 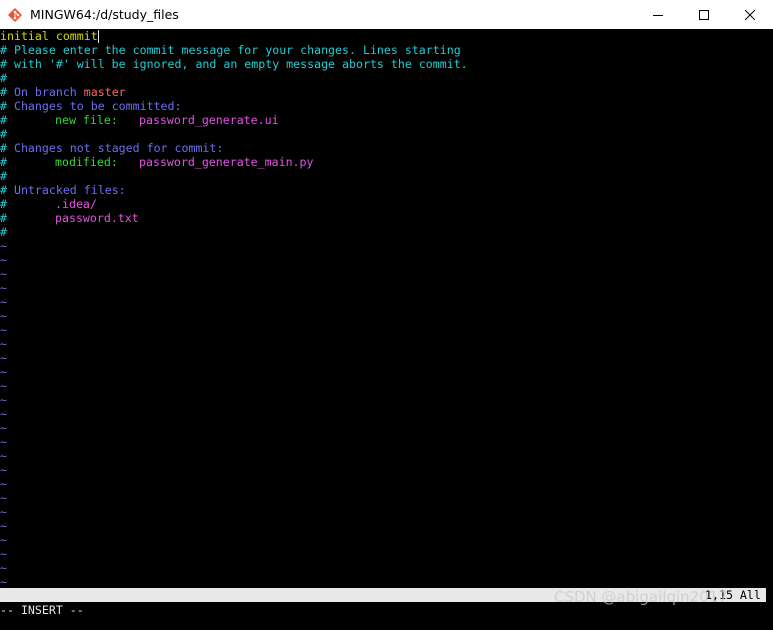 What do you see at coordinates (104, 92) in the screenshot?
I see `branch-name: master` at bounding box center [104, 92].